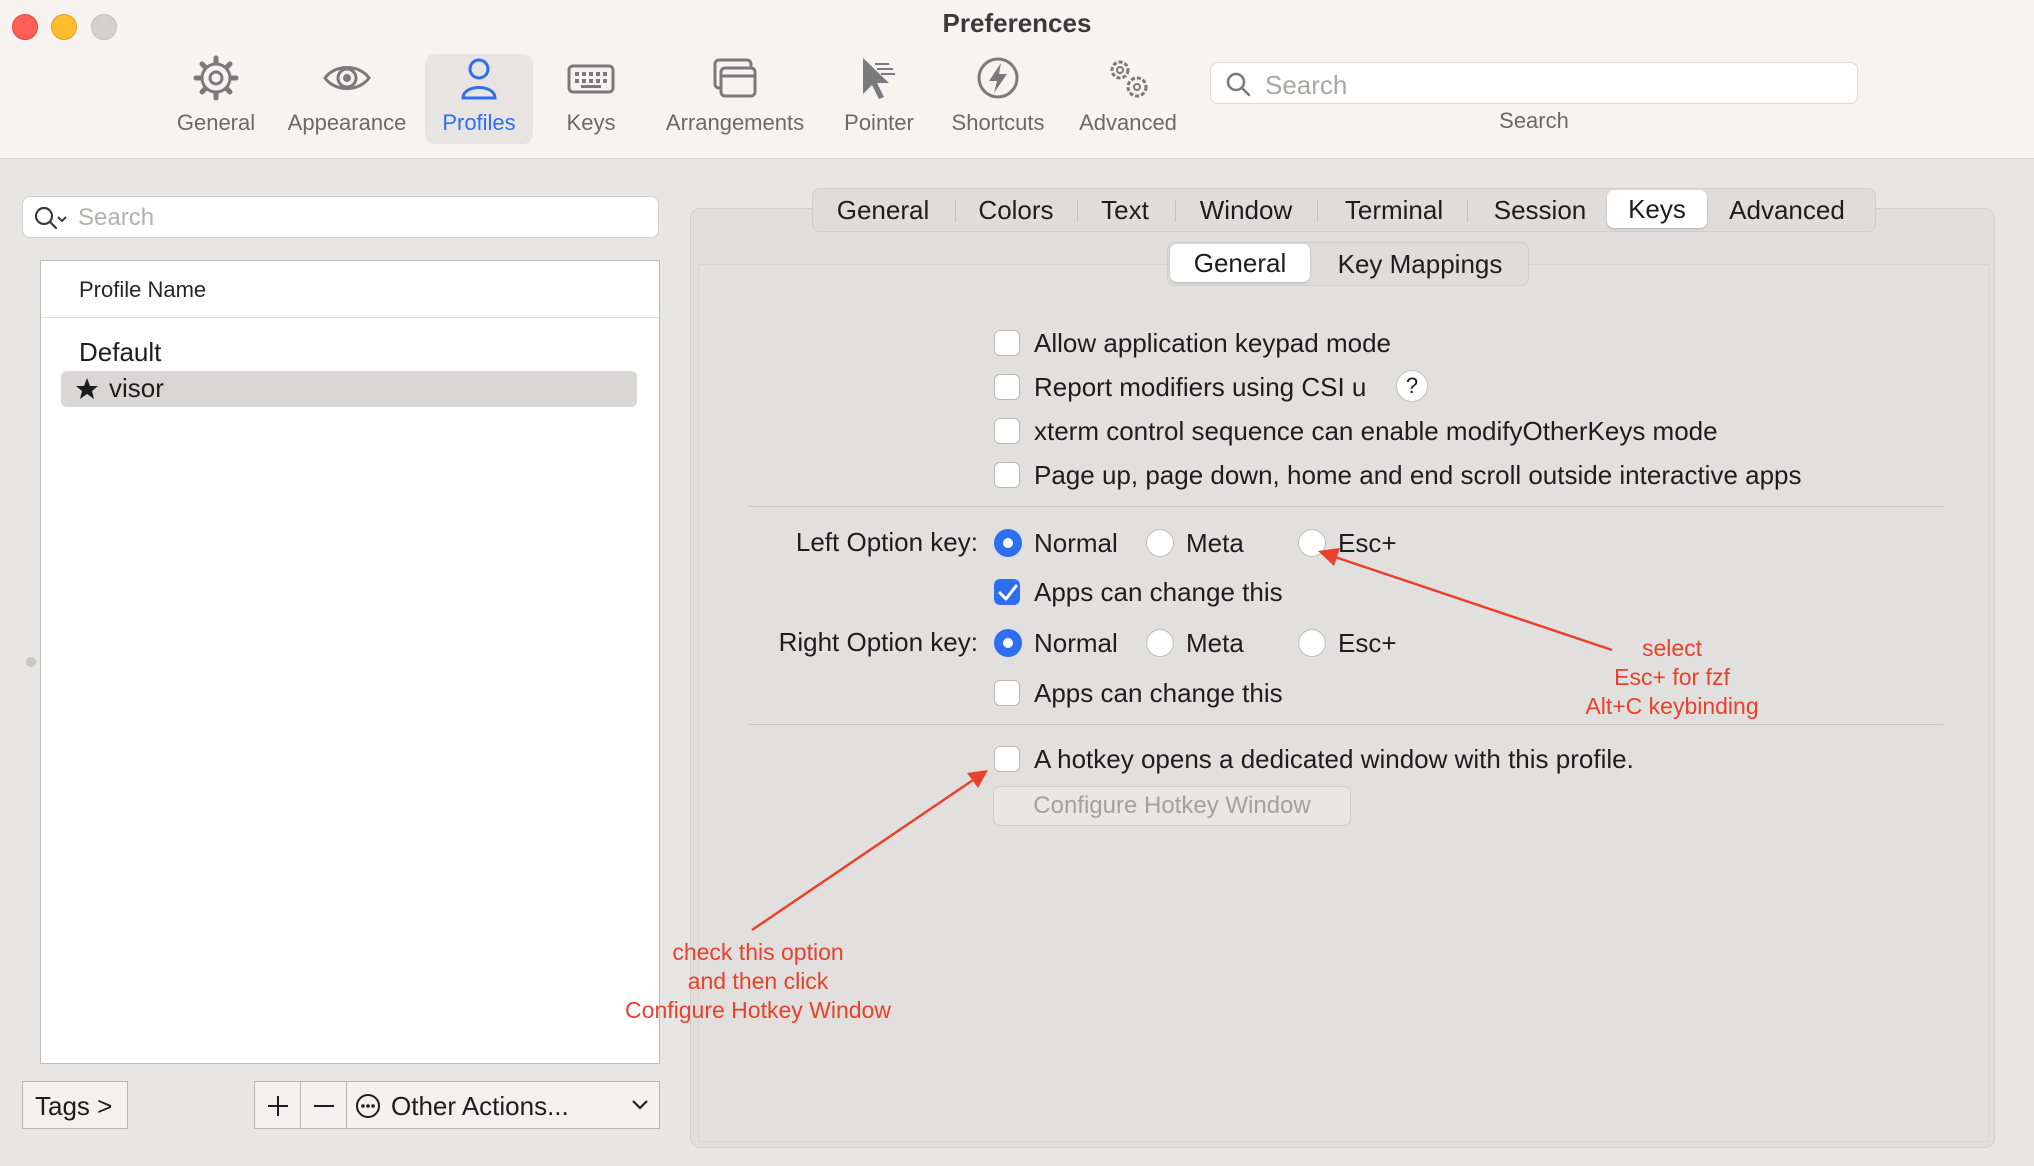 This screenshot has width=2034, height=1166. I want to click on annotation-line: Configure Hotkey Window, so click(758, 1010).